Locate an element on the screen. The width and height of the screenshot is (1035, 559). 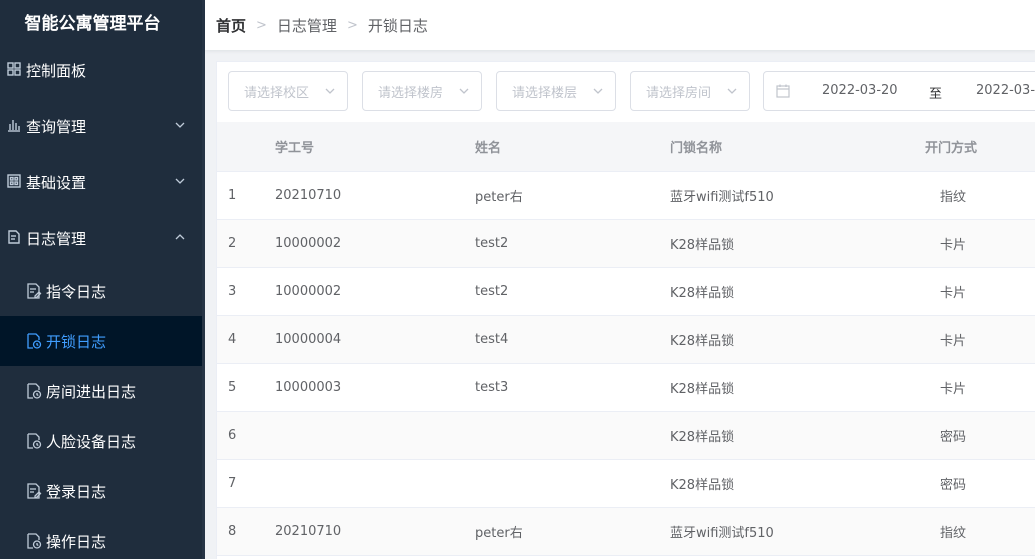
sidebar-item-label: 查询管理 is located at coordinates (56, 126).